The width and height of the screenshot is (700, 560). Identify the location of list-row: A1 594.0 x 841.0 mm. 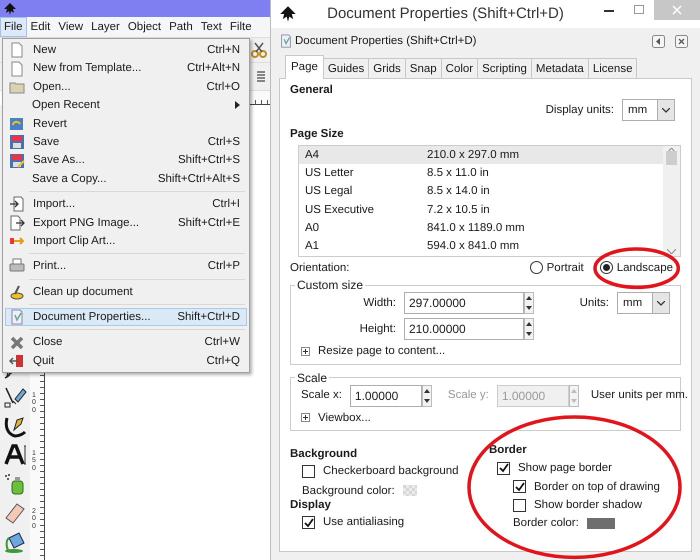
(481, 246).